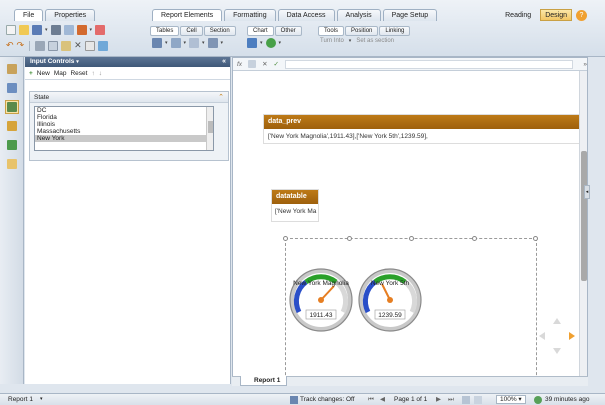  Describe the element at coordinates (219, 31) in the screenshot. I see `subtab-section: Section` at that location.